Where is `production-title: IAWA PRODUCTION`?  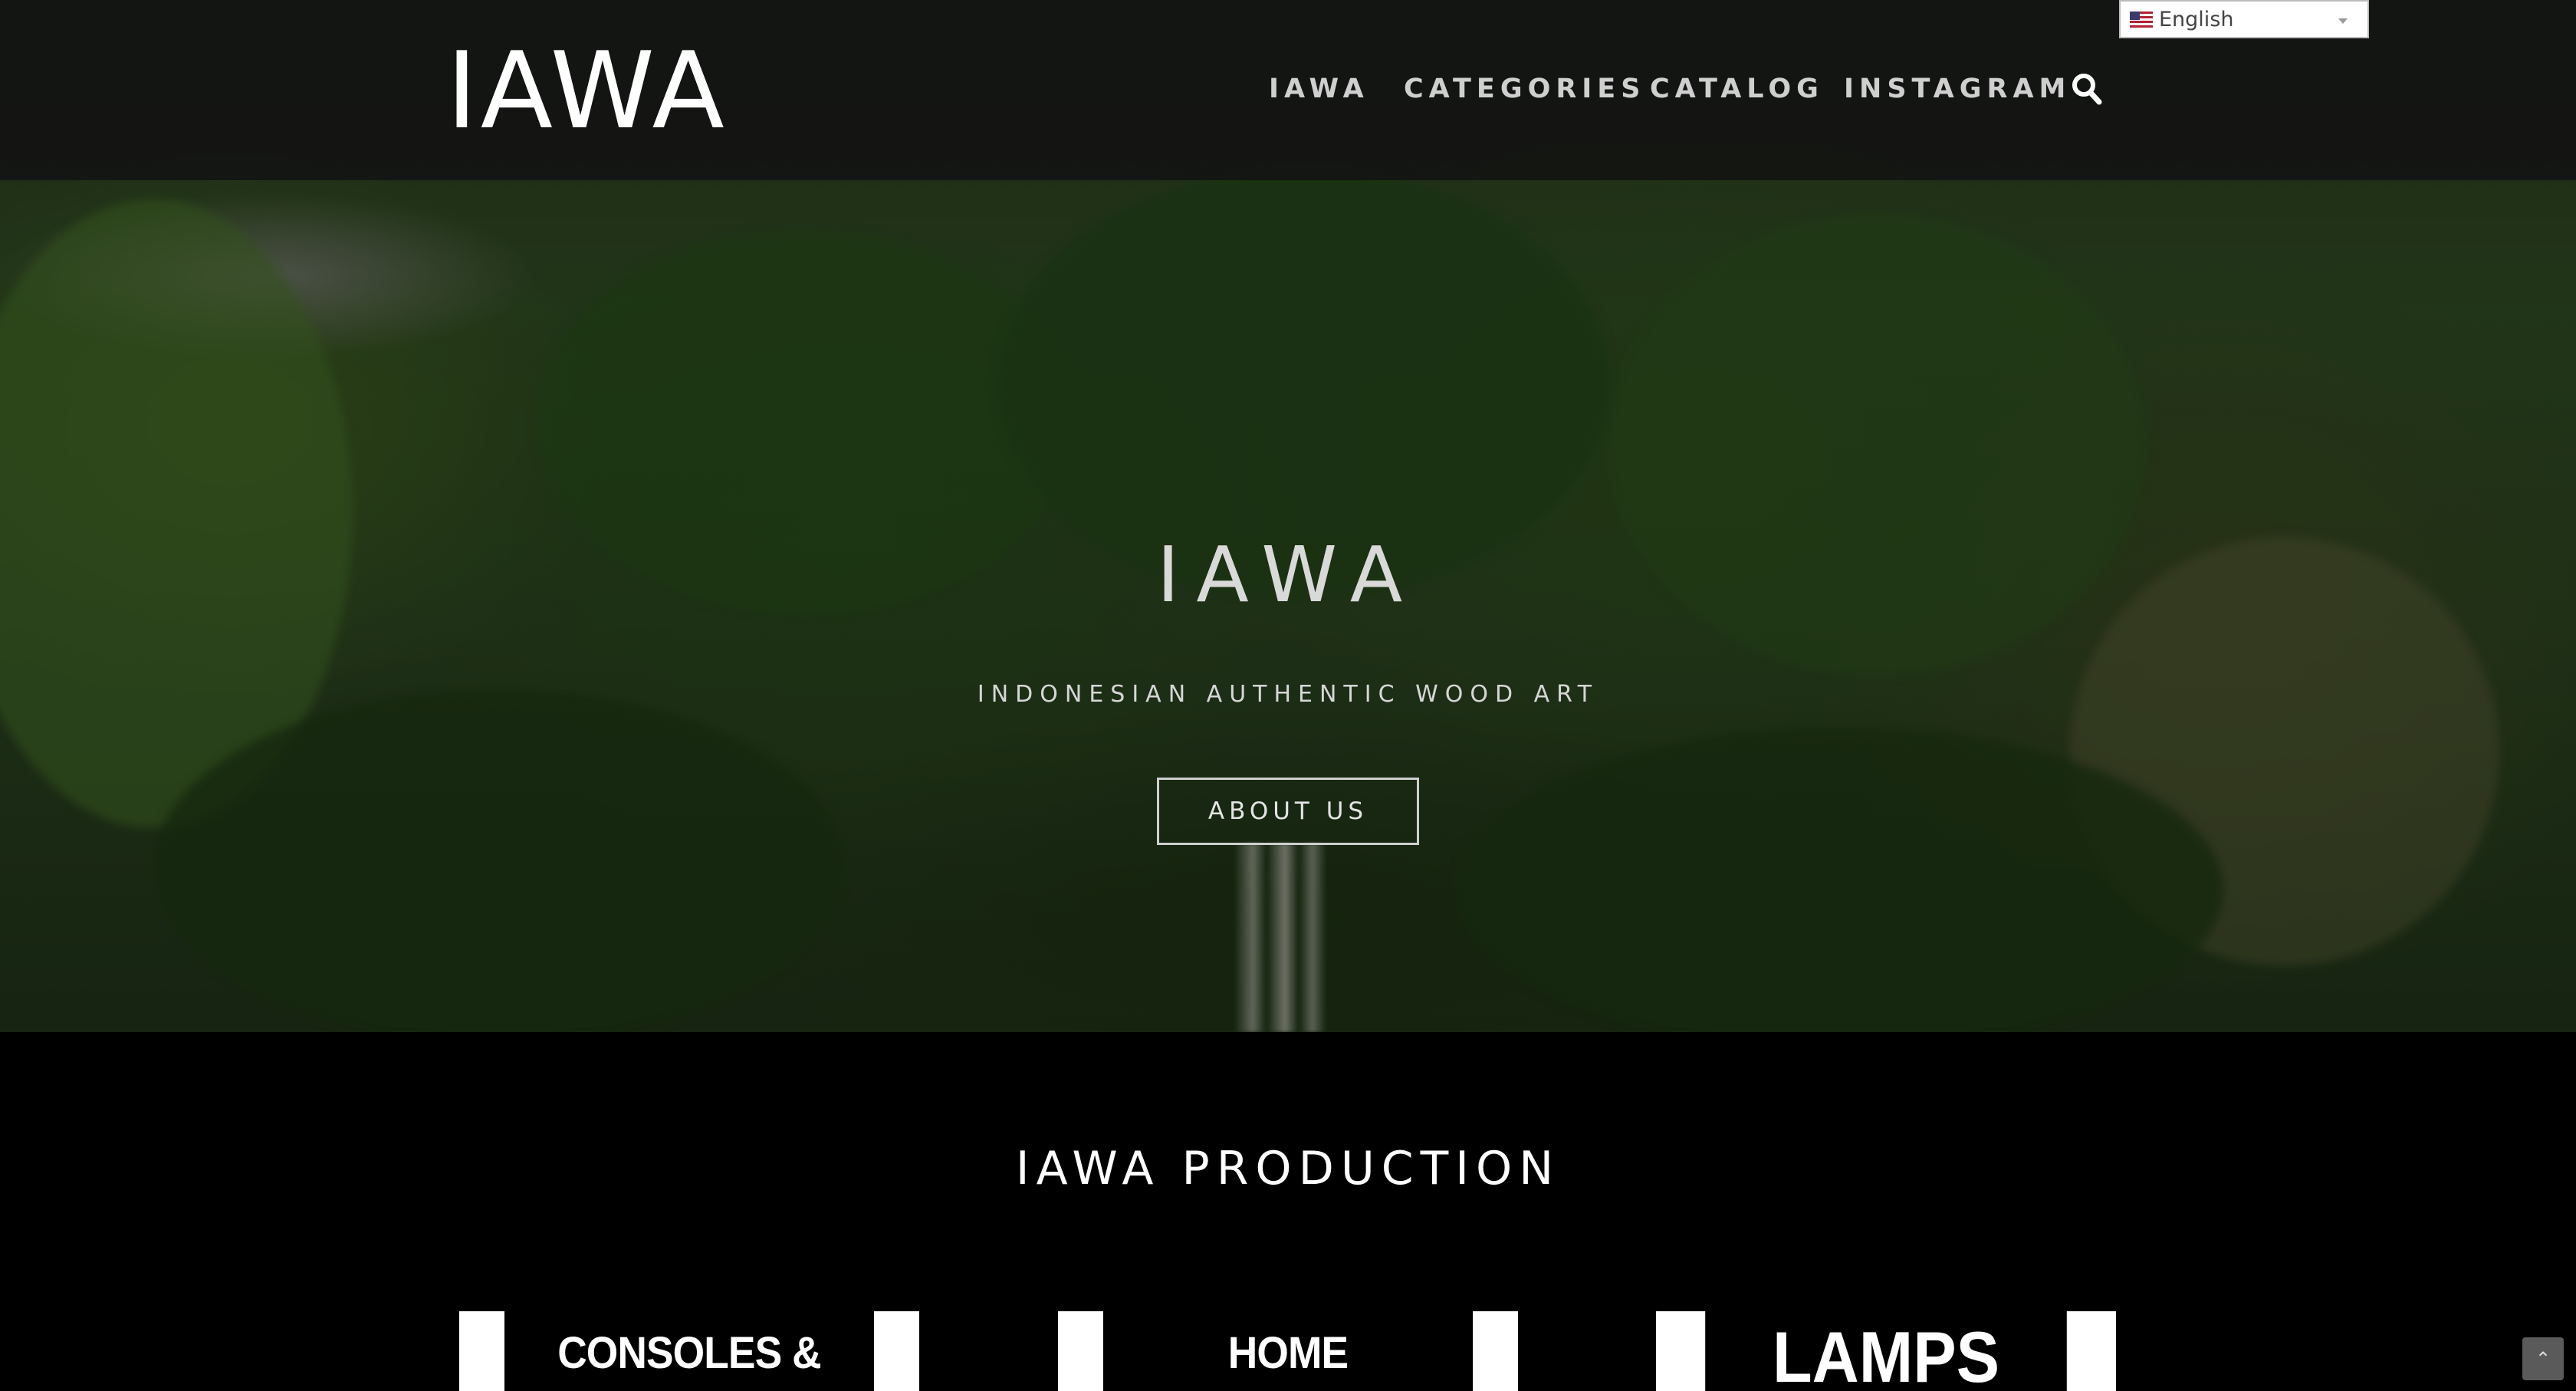 production-title: IAWA PRODUCTION is located at coordinates (1288, 1168).